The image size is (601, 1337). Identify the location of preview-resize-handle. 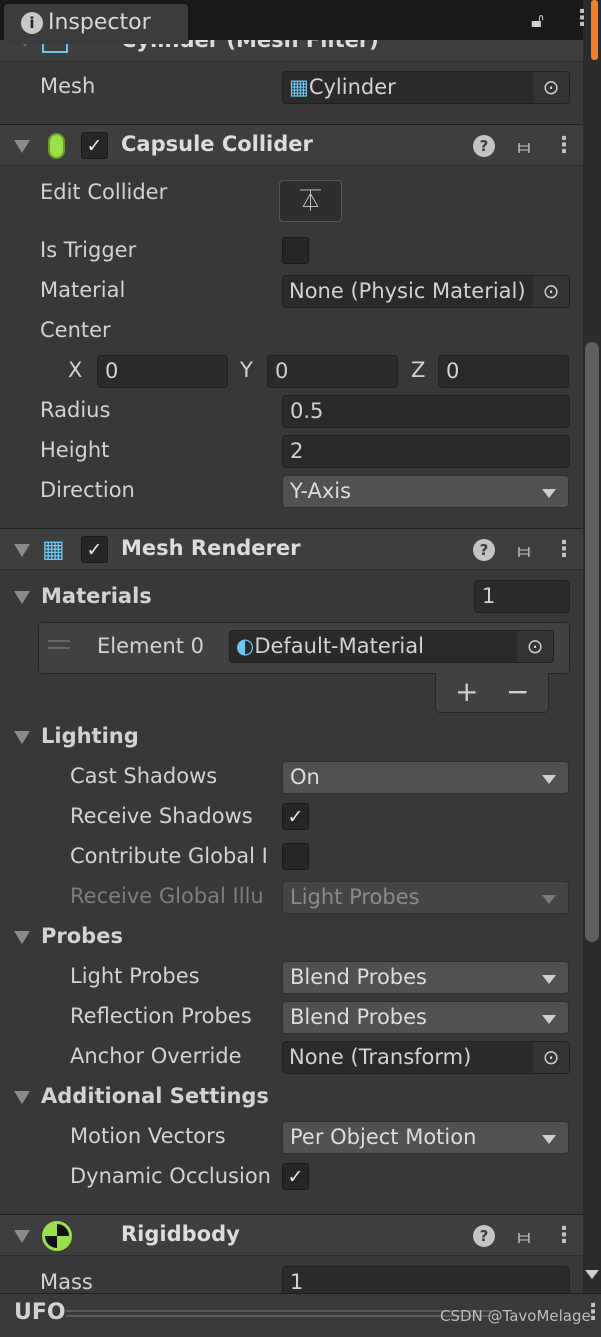
(278, 1313).